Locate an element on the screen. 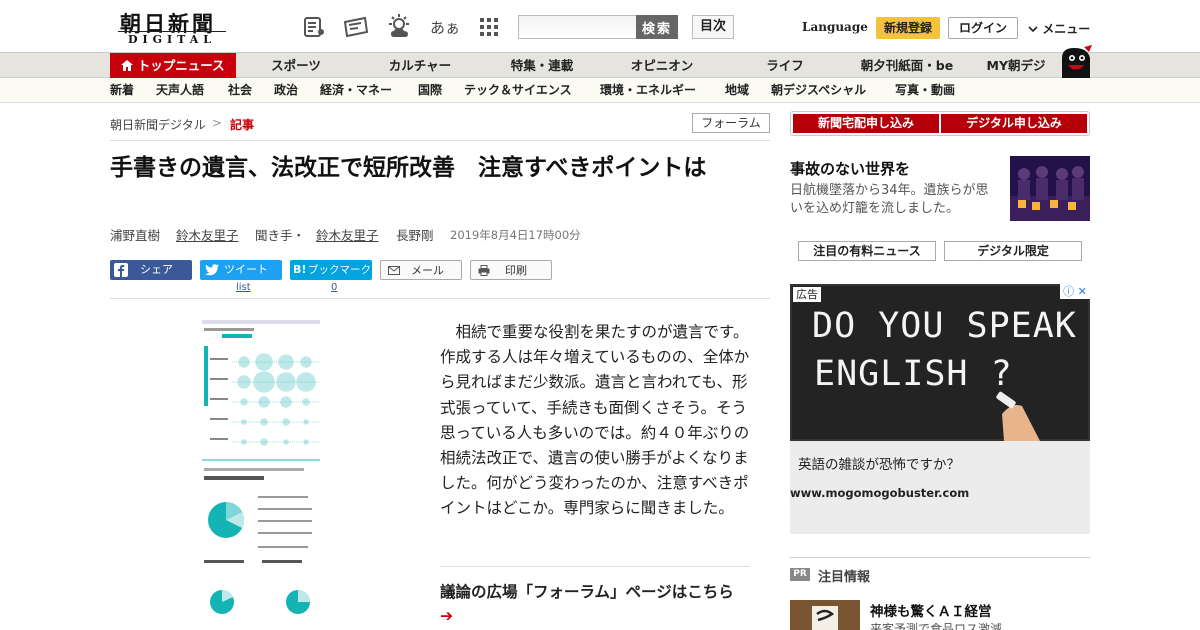 This screenshot has height=630, width=1200. site-logo-digital: DIGITAL is located at coordinates (172, 38).